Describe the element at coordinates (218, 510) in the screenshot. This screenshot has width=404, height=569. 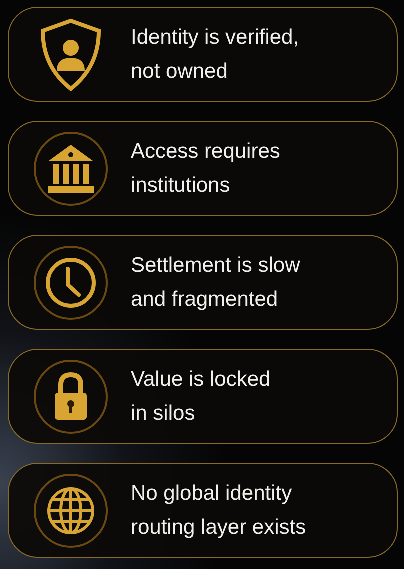
I see `card-text: No global identity routing layer exists` at that location.